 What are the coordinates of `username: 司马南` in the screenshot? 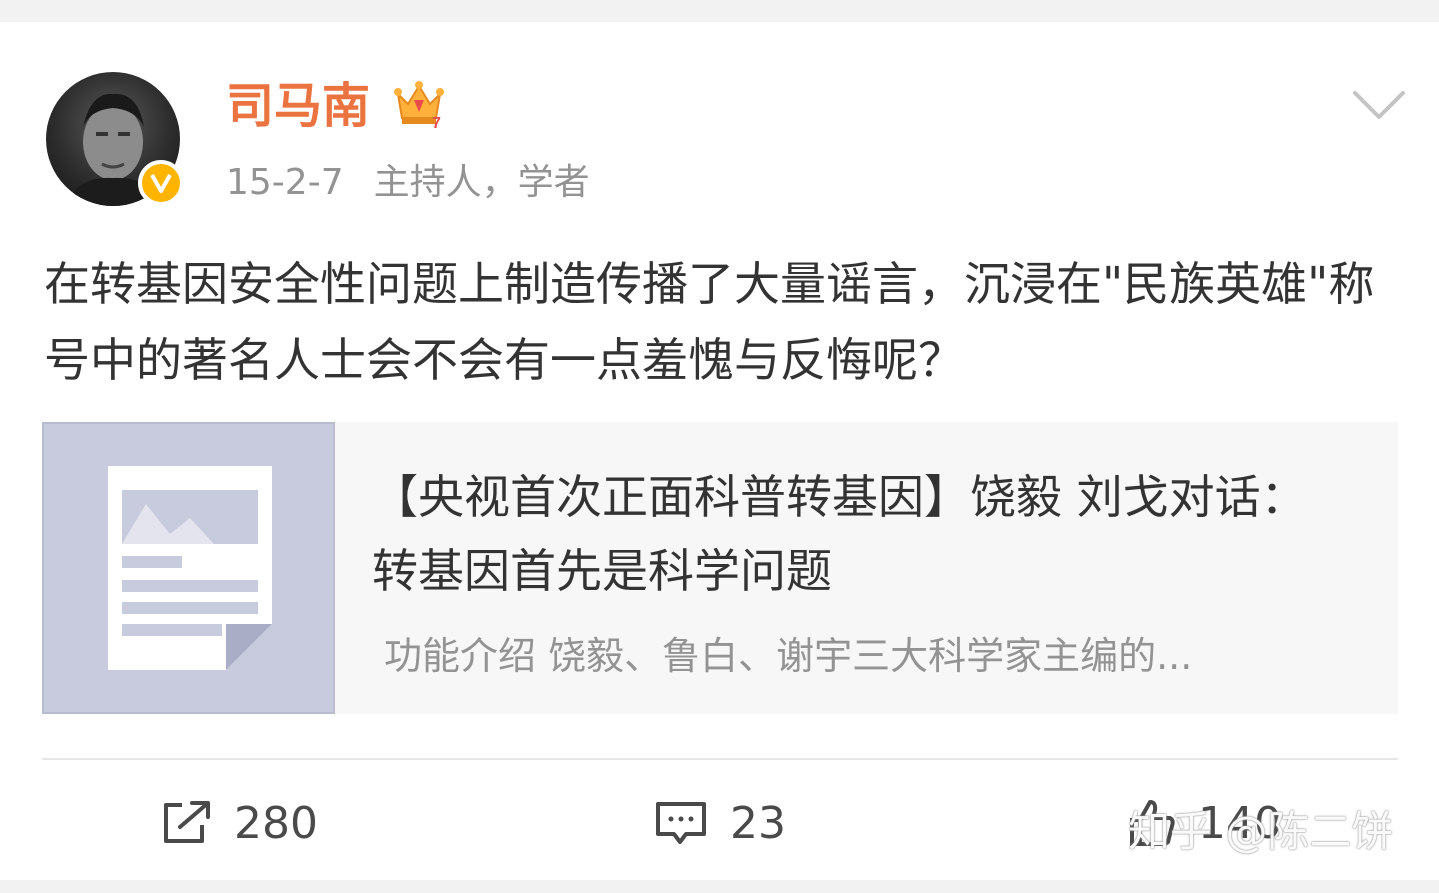 It's located at (298, 106).